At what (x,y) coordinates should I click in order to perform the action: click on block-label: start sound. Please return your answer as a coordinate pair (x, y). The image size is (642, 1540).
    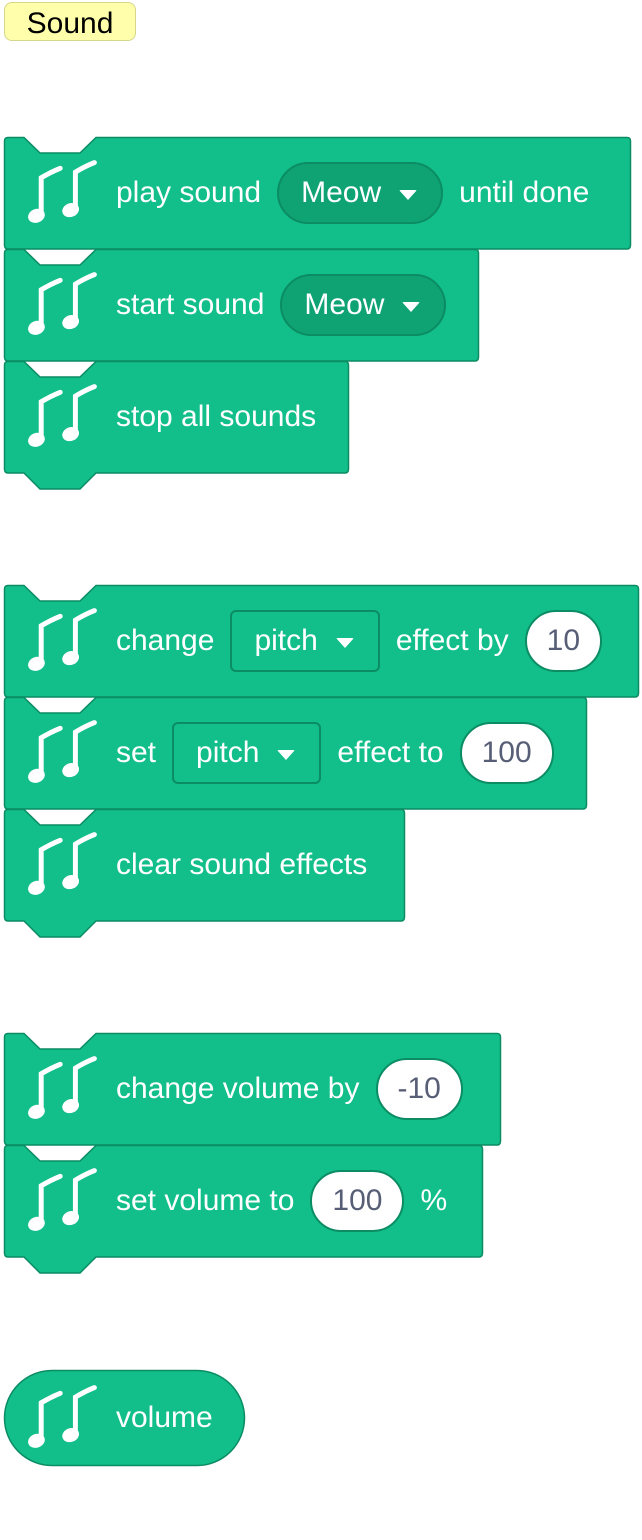
    Looking at the image, I should click on (190, 304).